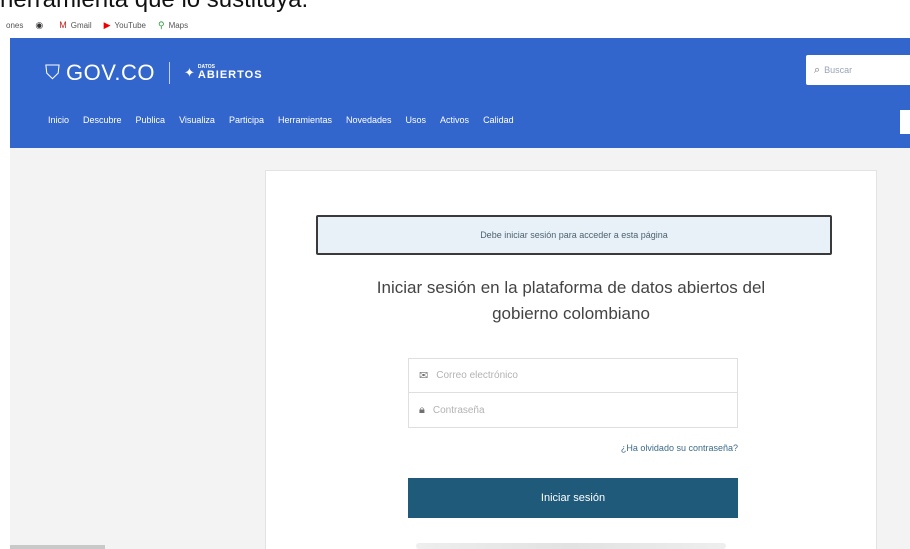  I want to click on bookmark-apps: ones, so click(14, 25).